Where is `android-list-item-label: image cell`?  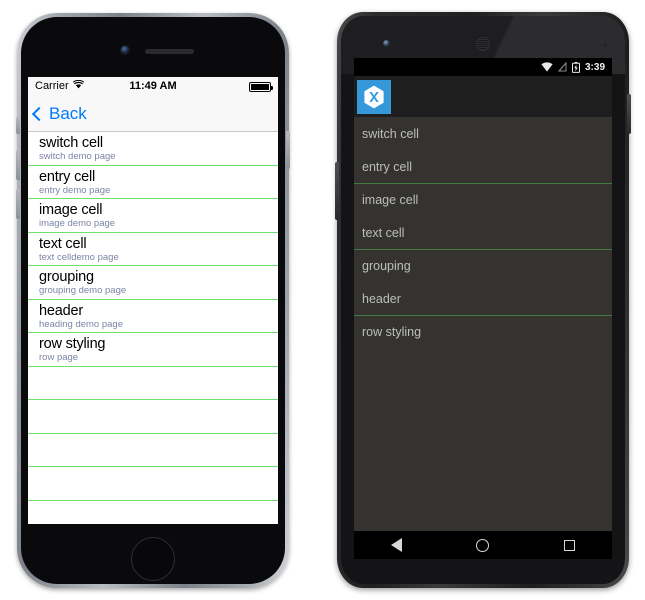 android-list-item-label: image cell is located at coordinates (390, 200).